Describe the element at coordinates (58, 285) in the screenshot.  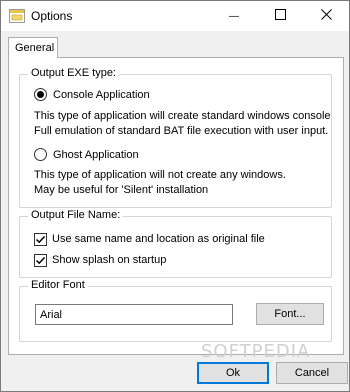
I see `editor-font-legend: Editor Font` at that location.